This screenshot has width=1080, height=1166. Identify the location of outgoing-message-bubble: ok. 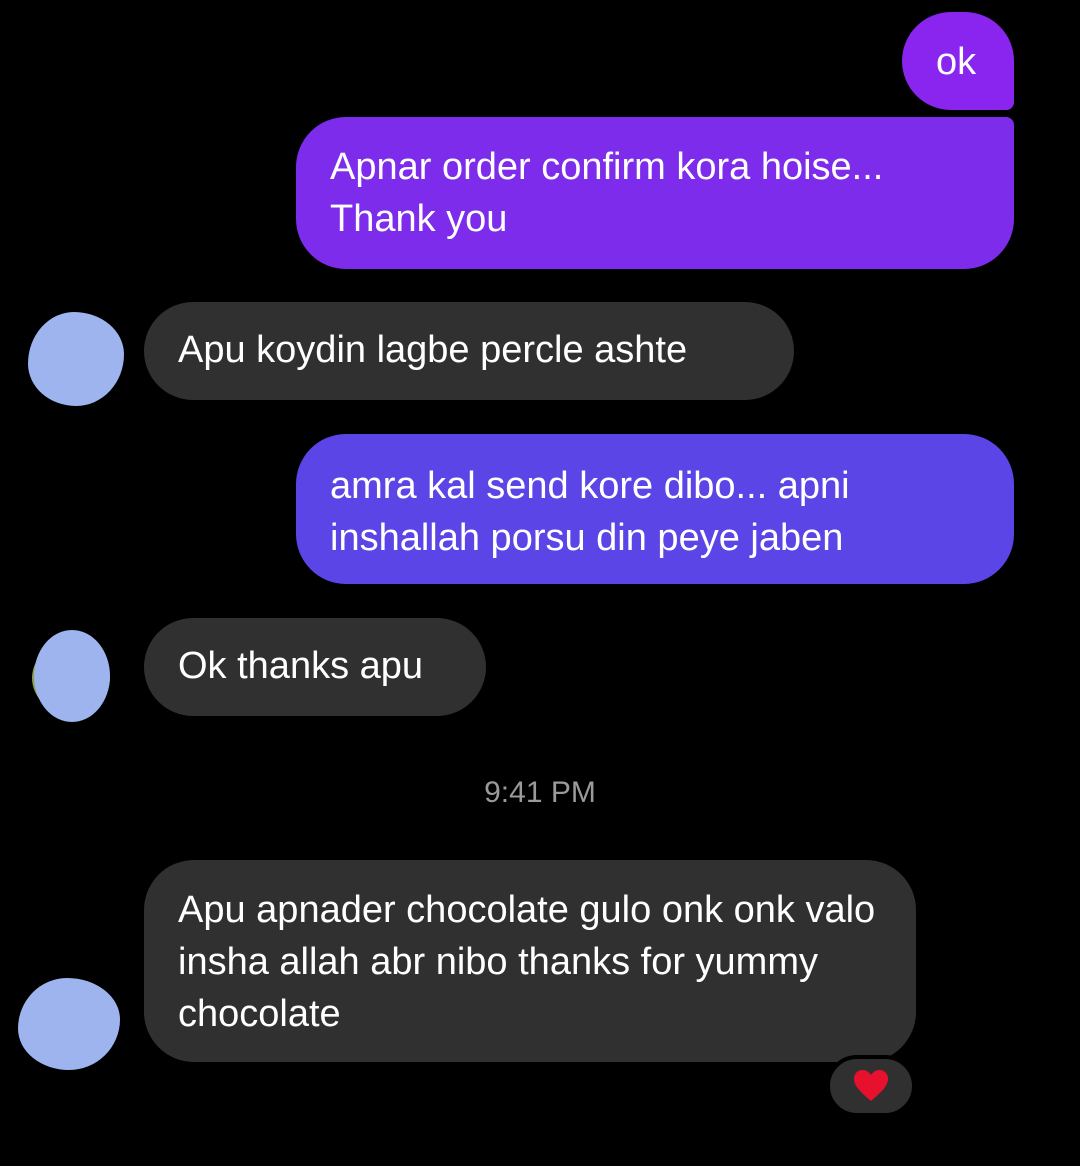
(958, 61).